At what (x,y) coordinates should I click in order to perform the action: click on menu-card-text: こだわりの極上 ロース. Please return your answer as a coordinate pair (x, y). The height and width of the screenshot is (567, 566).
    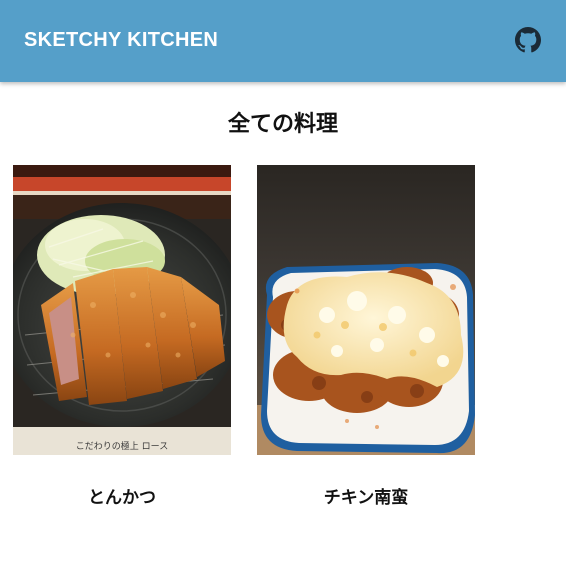
    Looking at the image, I should click on (122, 446).